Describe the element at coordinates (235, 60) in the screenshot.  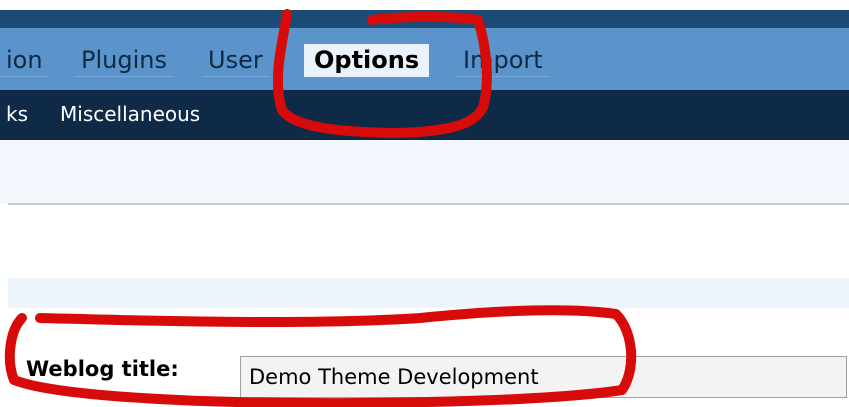
I see `tab-users: User` at that location.